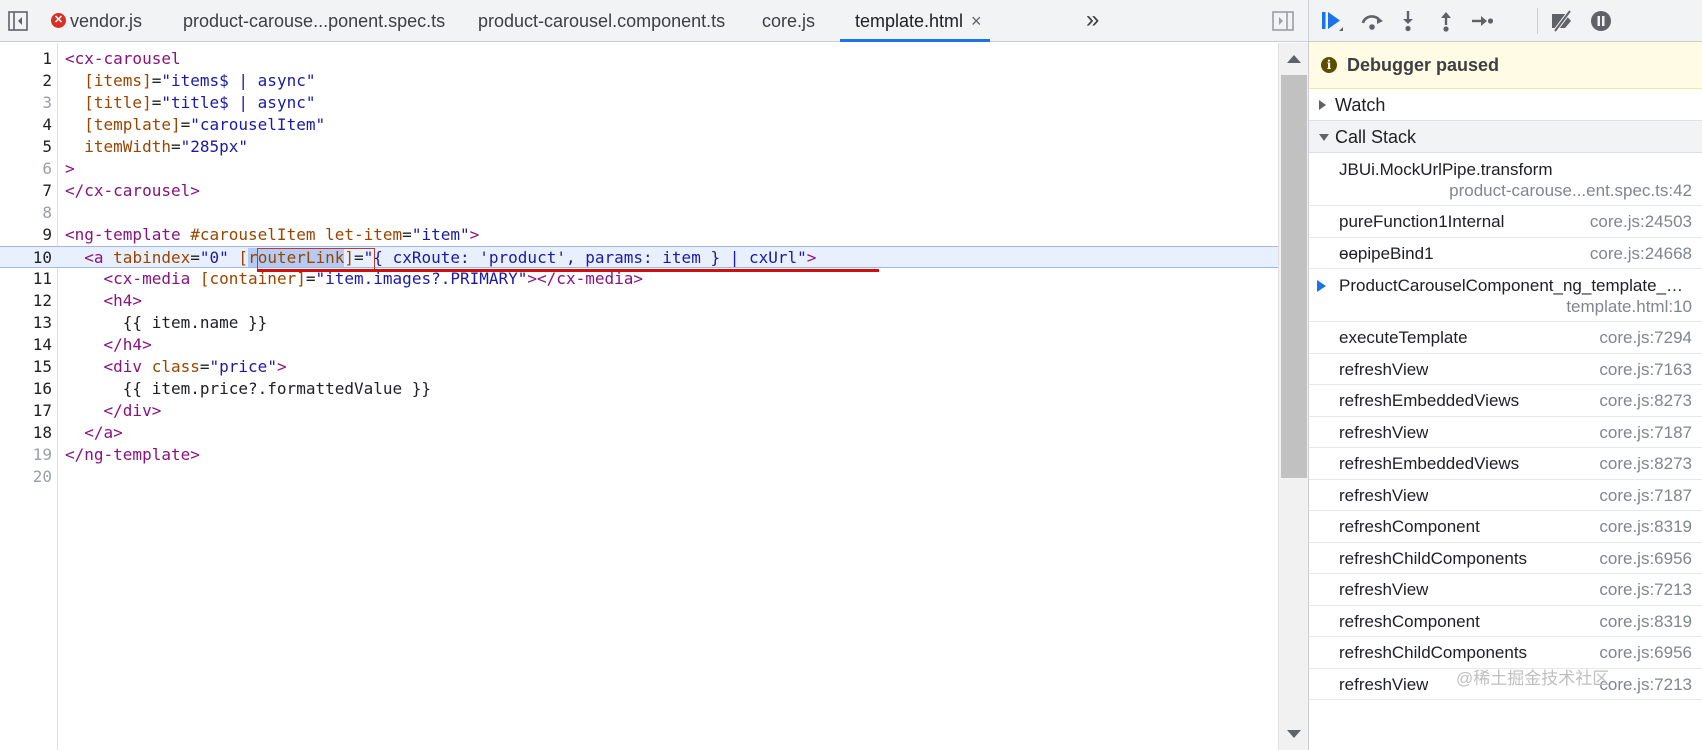  I want to click on code-token: =, so click(204, 366).